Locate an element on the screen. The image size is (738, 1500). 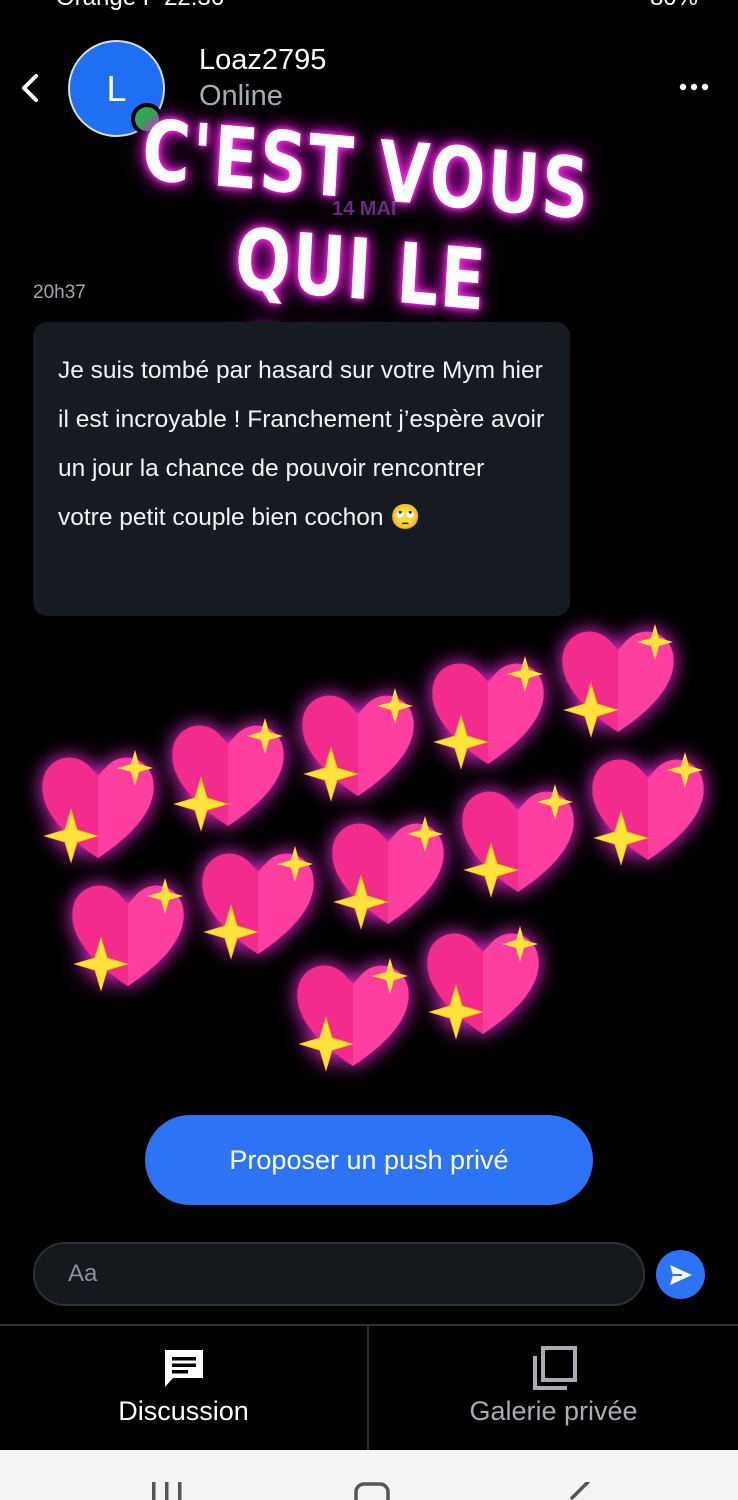
message-input is located at coordinates (339, 1274).